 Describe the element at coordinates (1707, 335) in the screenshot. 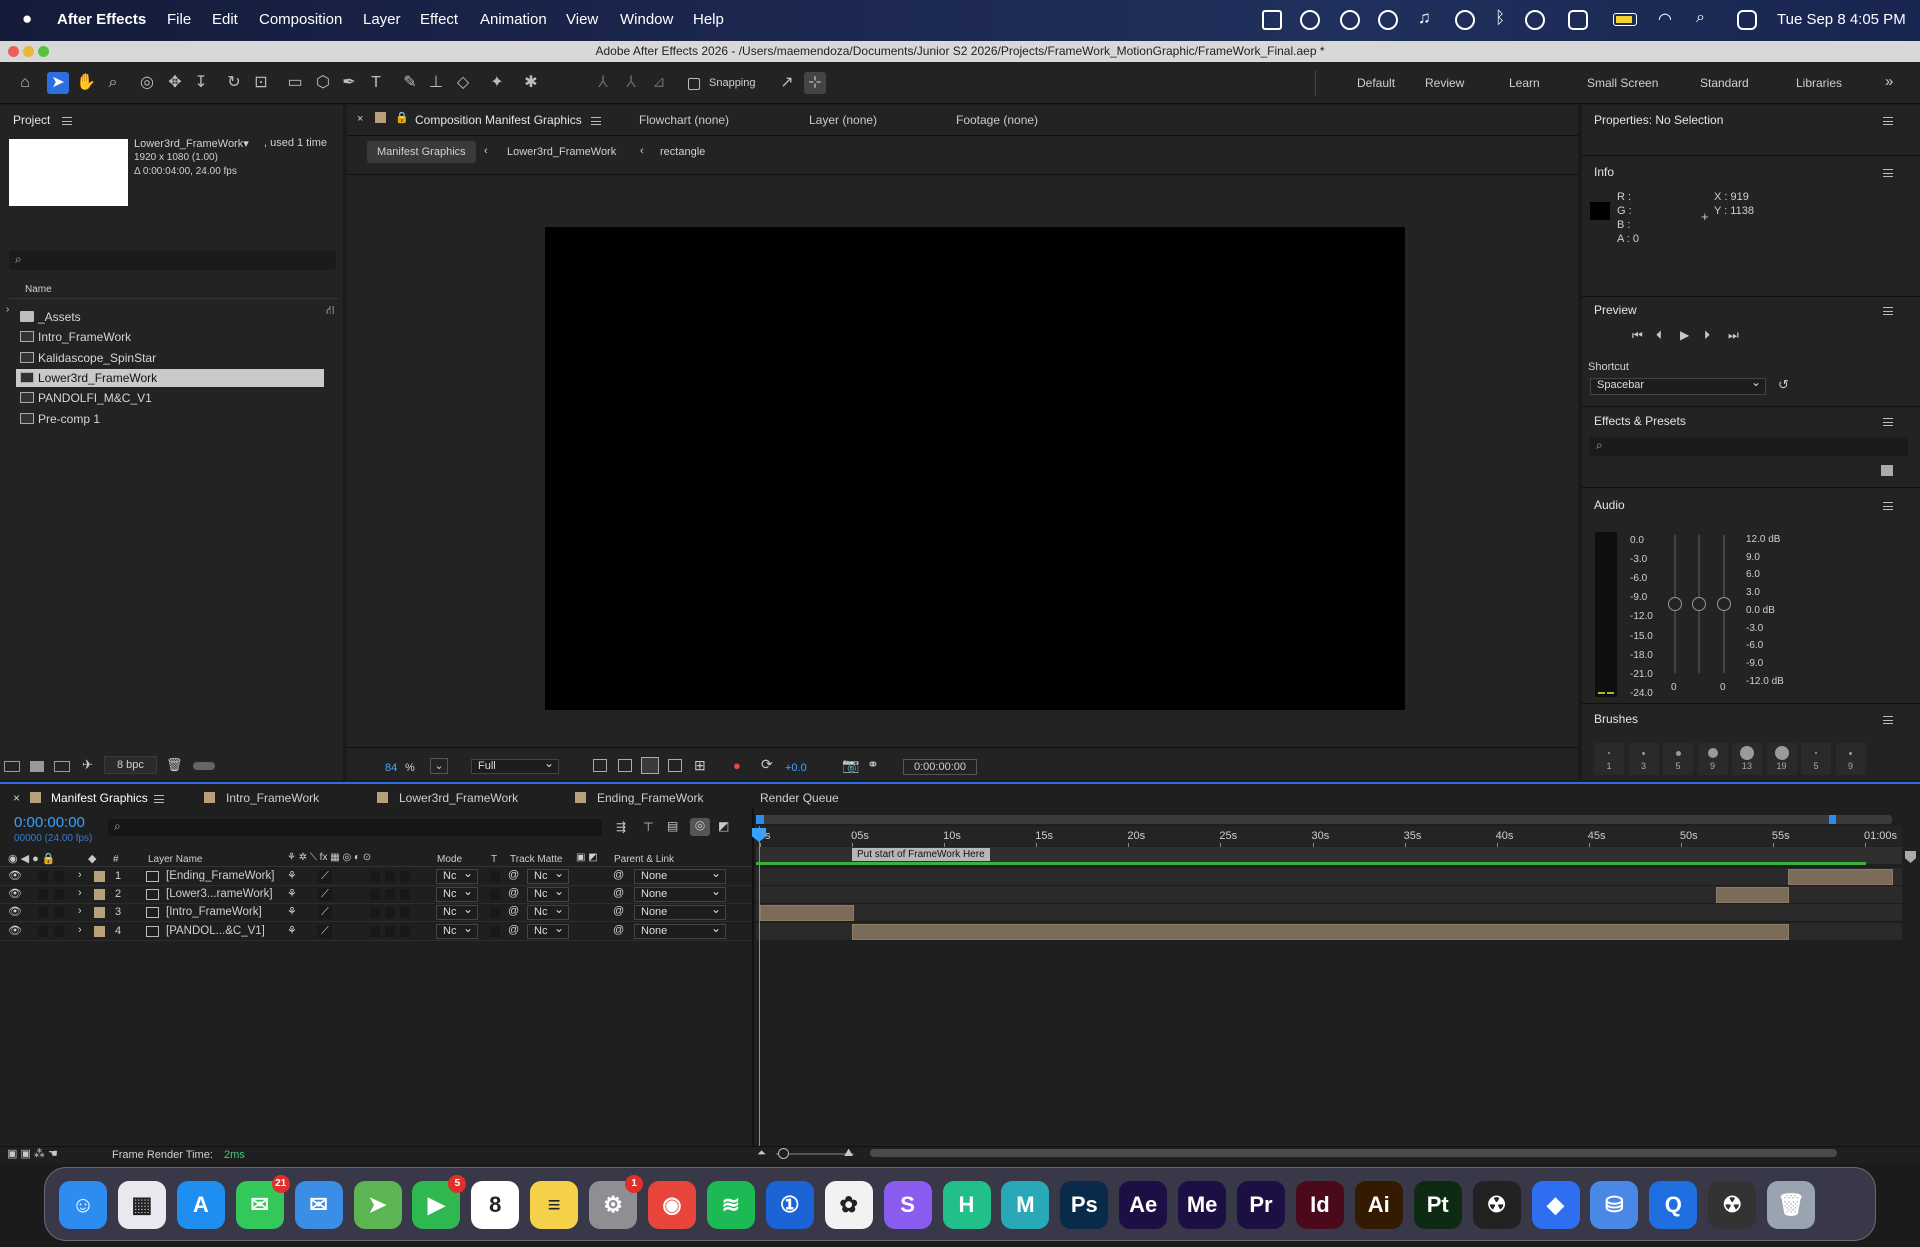

I see `next-frame-icon: ⏵` at that location.